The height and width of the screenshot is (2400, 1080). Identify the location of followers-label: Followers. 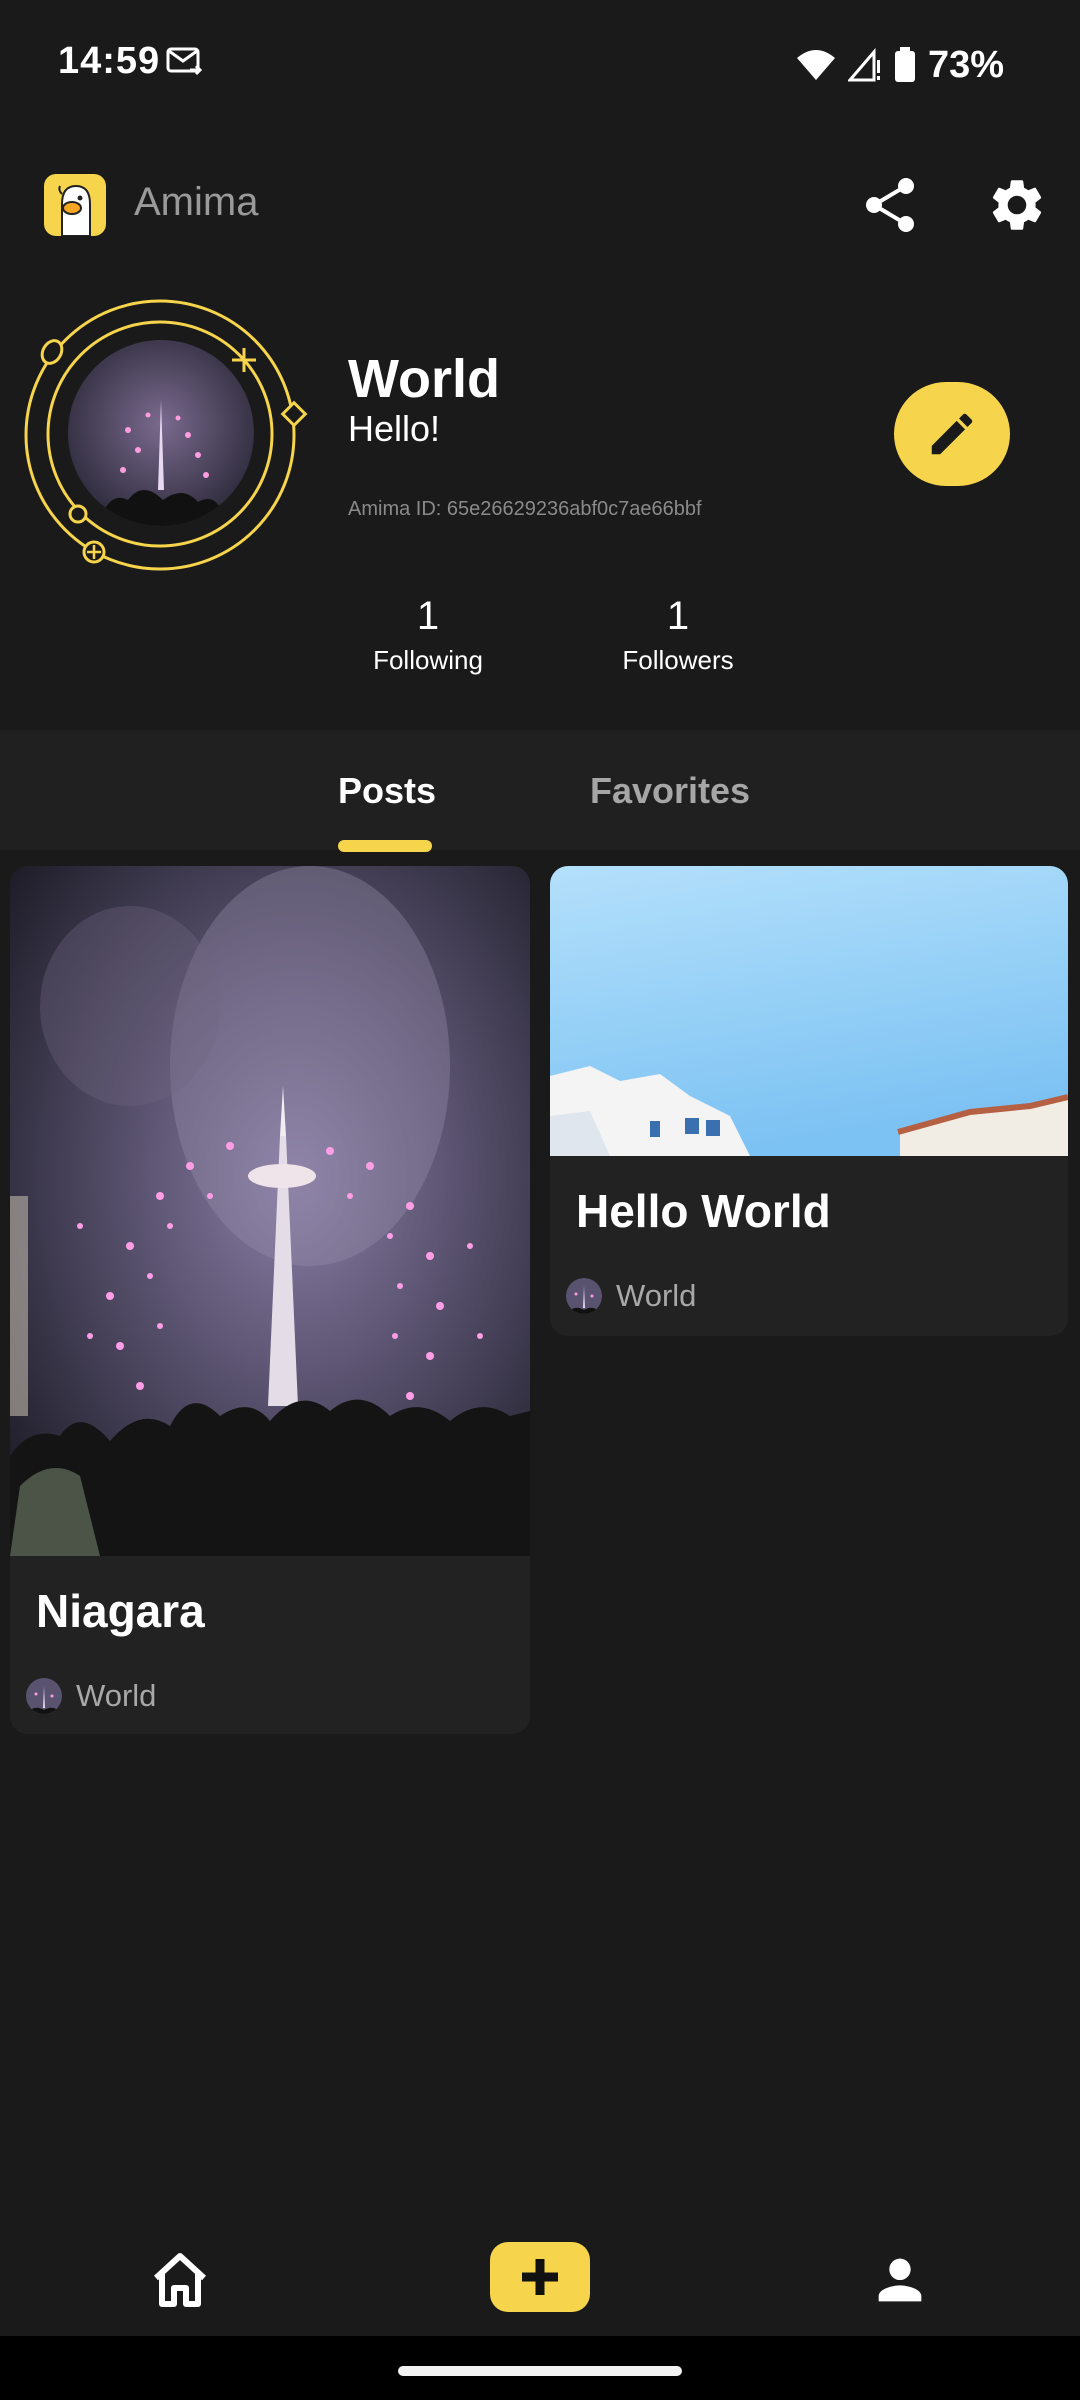
(678, 660).